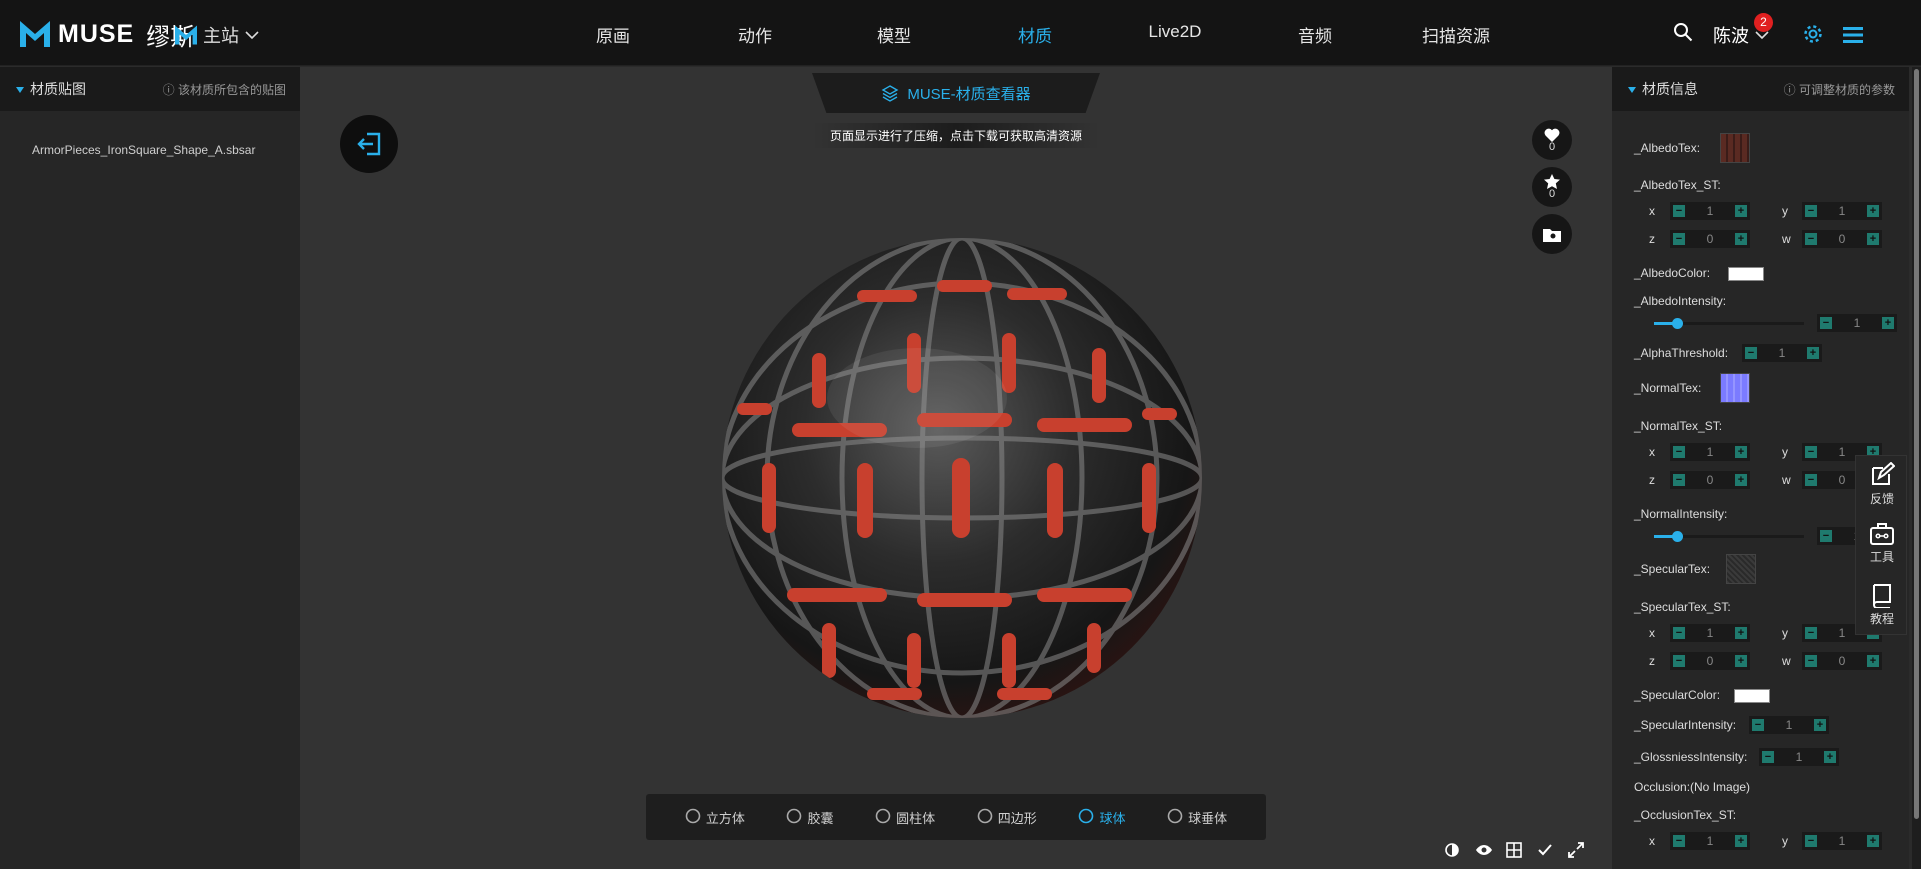 The height and width of the screenshot is (869, 1921). Describe the element at coordinates (143, 150) in the screenshot. I see `texture-file-item: ArmorPieces_IronSquare_Shape_A.sbsar` at that location.